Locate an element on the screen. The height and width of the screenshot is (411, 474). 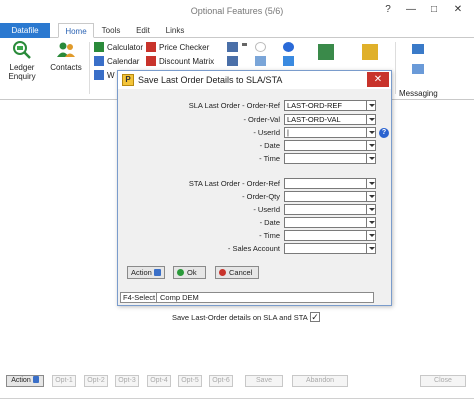
sta-date-field is located at coordinates (325, 222).